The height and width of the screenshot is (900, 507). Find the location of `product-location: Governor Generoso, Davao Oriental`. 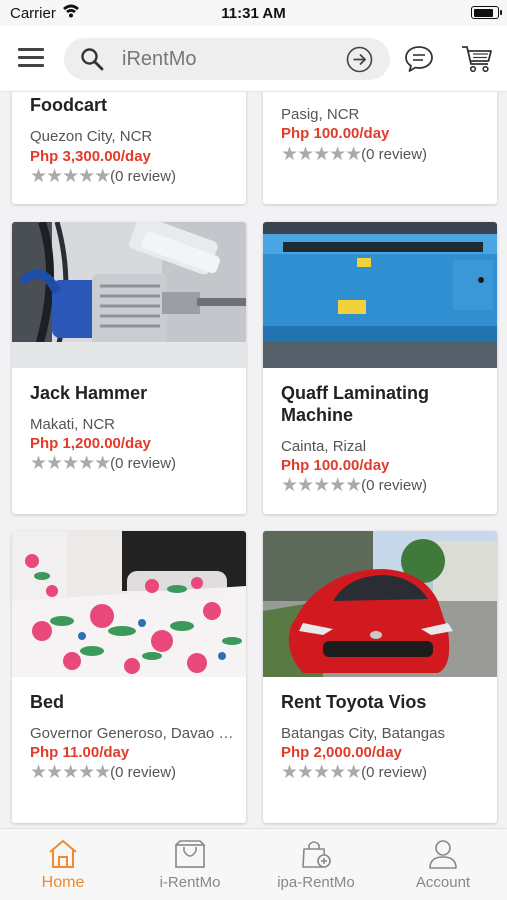

product-location: Governor Generoso, Davao Oriental is located at coordinates (137, 733).